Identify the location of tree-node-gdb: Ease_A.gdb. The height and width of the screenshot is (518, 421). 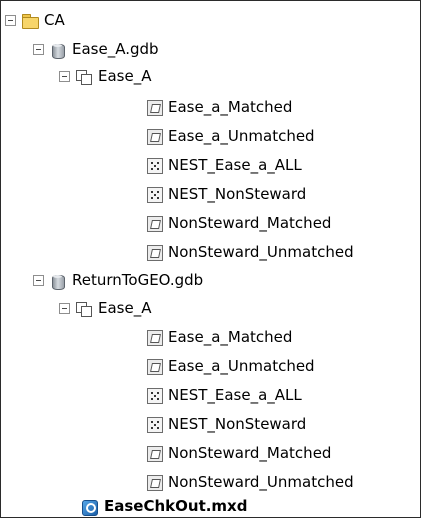
(96, 49).